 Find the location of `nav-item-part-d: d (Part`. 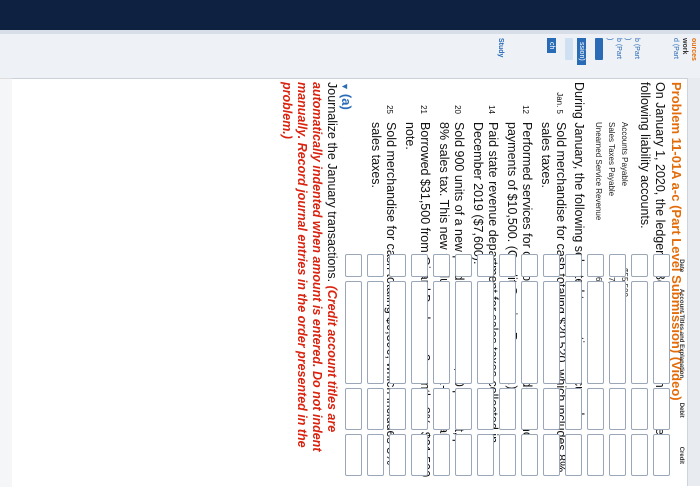

nav-item-part-d: d (Part is located at coordinates (675, 56).